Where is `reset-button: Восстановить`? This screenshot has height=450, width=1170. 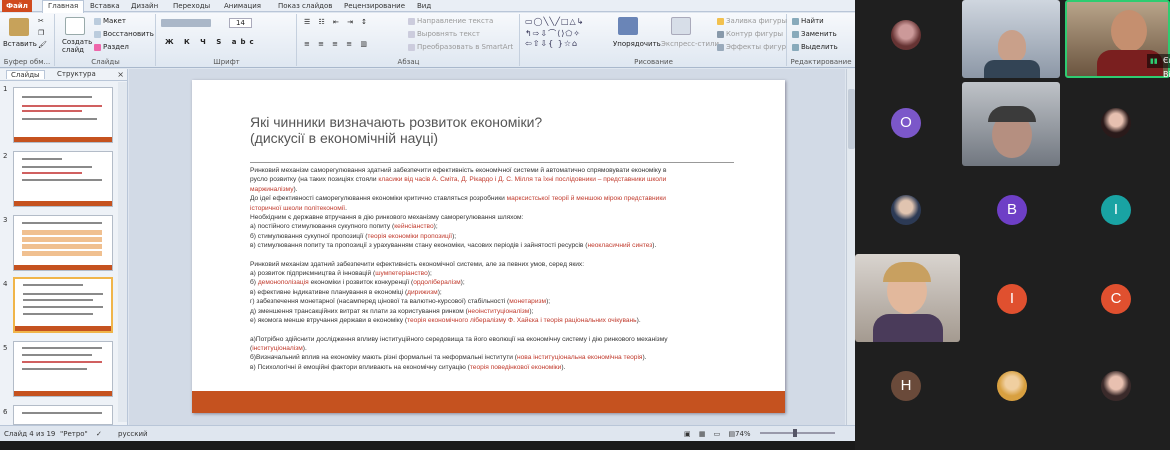 reset-button: Восстановить is located at coordinates (124, 34).